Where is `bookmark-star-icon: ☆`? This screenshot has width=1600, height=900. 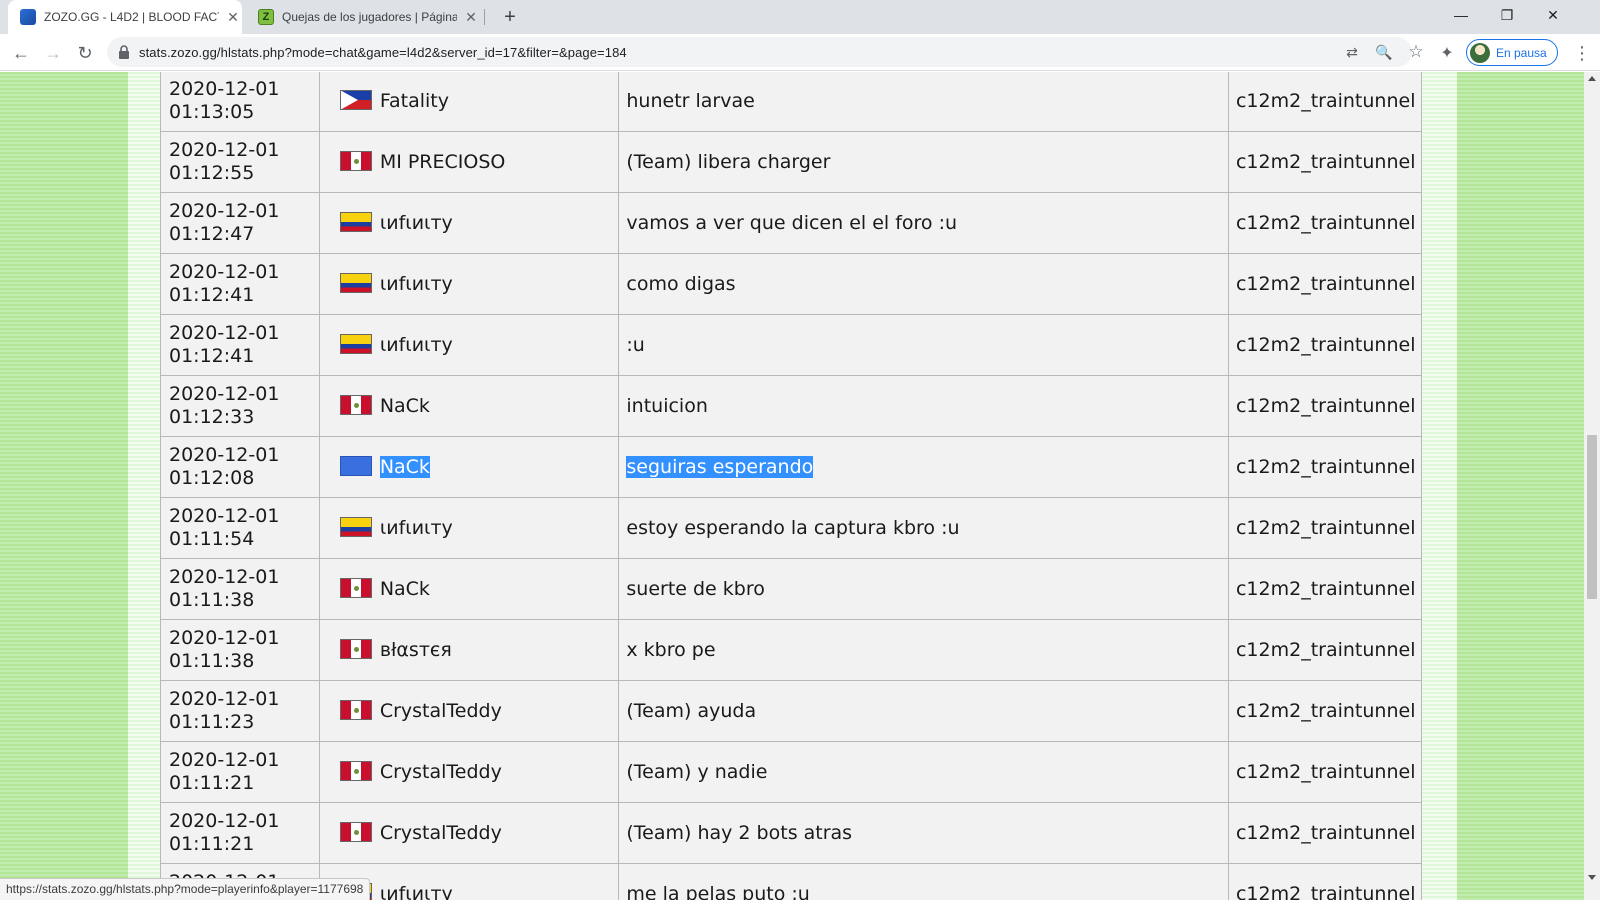
bookmark-star-icon: ☆ is located at coordinates (1416, 52).